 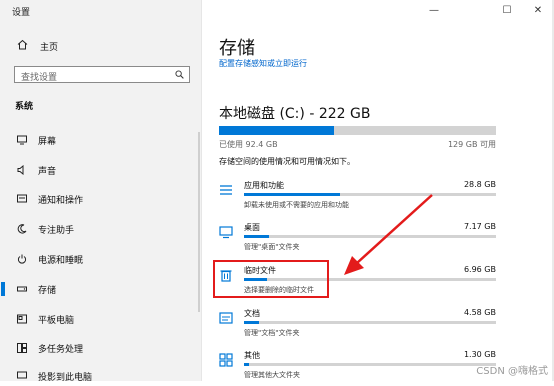 What do you see at coordinates (263, 63) in the screenshot?
I see `configure-storage-sense-link: 配置存储感知或立即运行` at bounding box center [263, 63].